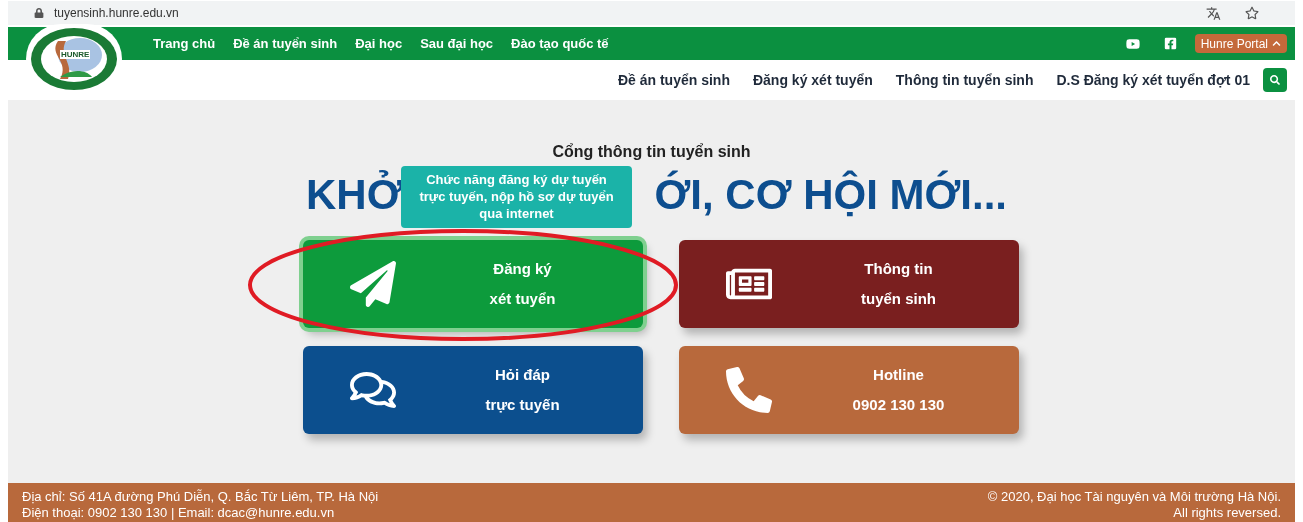 Image resolution: width=1303 pixels, height=522 pixels. Describe the element at coordinates (898, 405) in the screenshot. I see `tile-label: 0902 130 130` at that location.